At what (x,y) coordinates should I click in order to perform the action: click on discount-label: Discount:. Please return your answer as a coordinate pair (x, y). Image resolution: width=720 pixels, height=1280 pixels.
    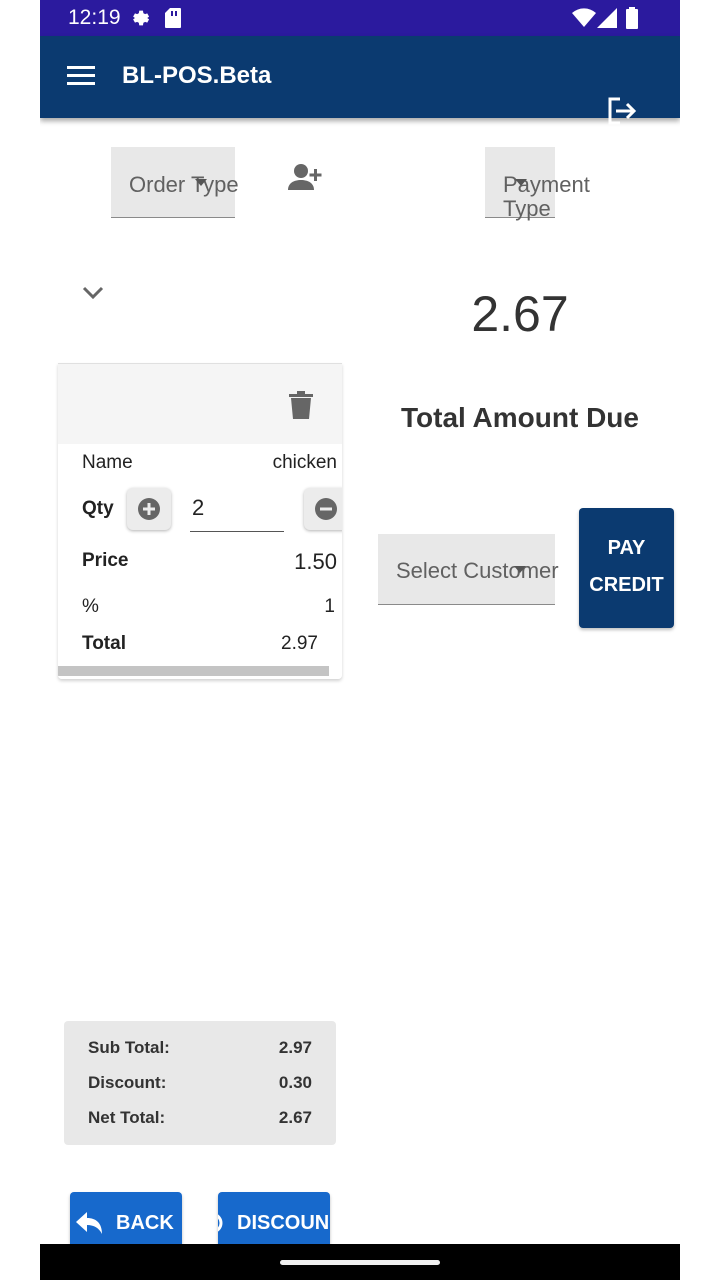
    Looking at the image, I should click on (127, 1082).